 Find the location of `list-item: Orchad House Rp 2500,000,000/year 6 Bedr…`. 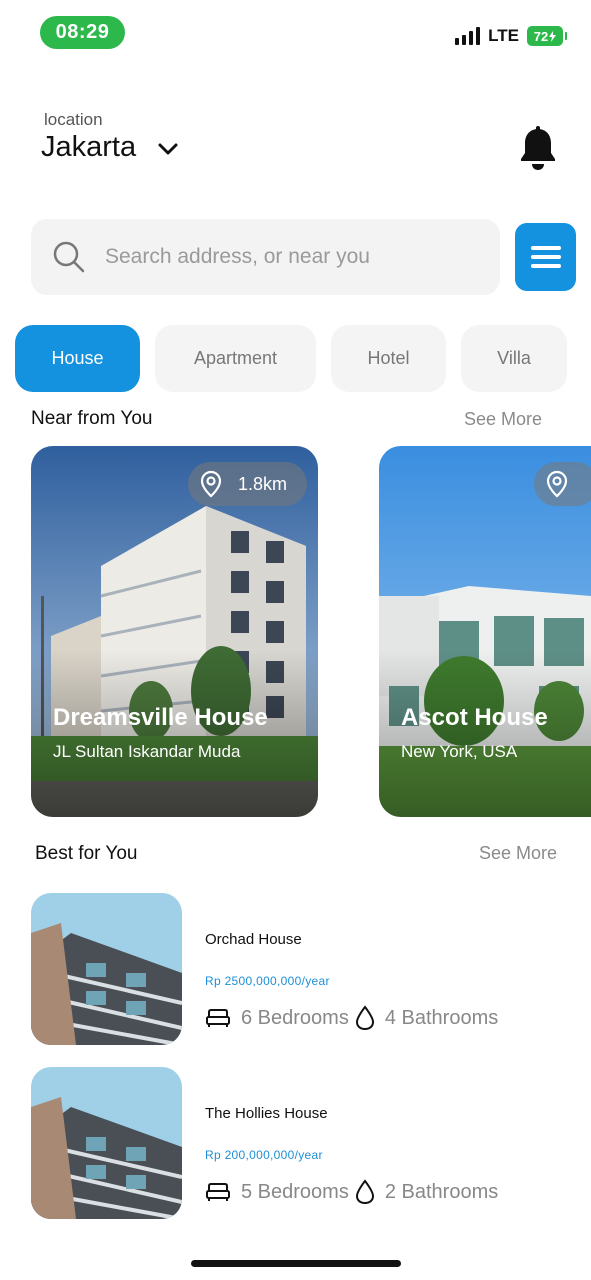

list-item: Orchad House Rp 2500,000,000/year 6 Bedr… is located at coordinates (301, 969).